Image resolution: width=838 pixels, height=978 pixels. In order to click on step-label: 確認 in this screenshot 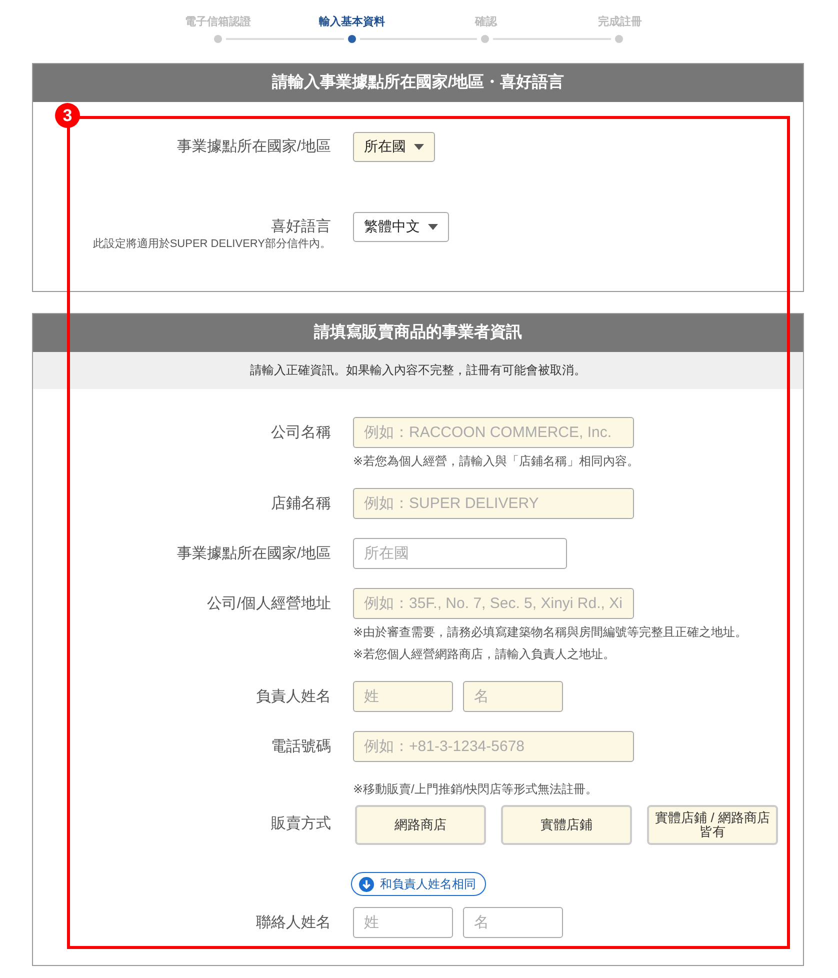, I will do `click(486, 22)`.